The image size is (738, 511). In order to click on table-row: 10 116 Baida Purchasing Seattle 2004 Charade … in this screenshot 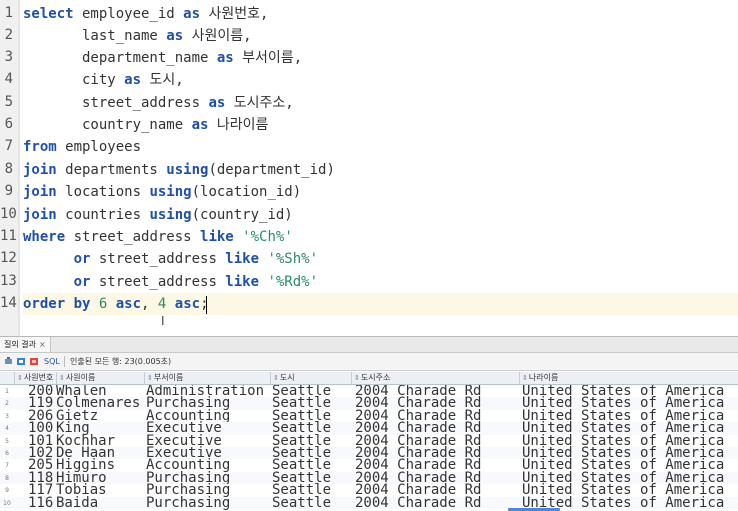, I will do `click(369, 503)`.